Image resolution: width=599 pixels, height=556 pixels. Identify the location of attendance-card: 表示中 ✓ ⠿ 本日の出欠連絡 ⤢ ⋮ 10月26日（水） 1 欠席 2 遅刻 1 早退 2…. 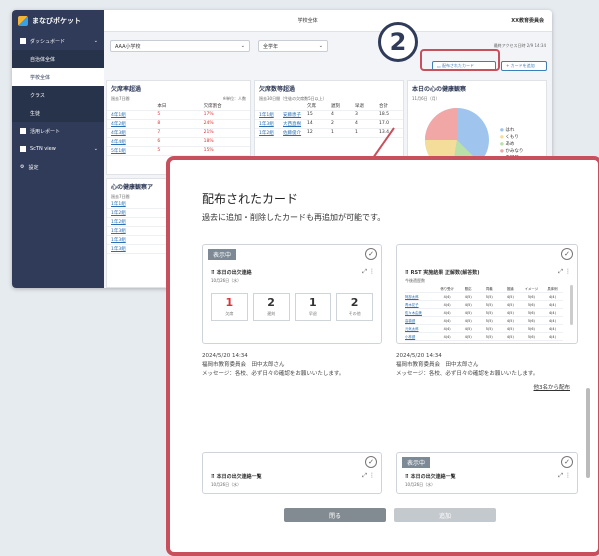
(292, 294).